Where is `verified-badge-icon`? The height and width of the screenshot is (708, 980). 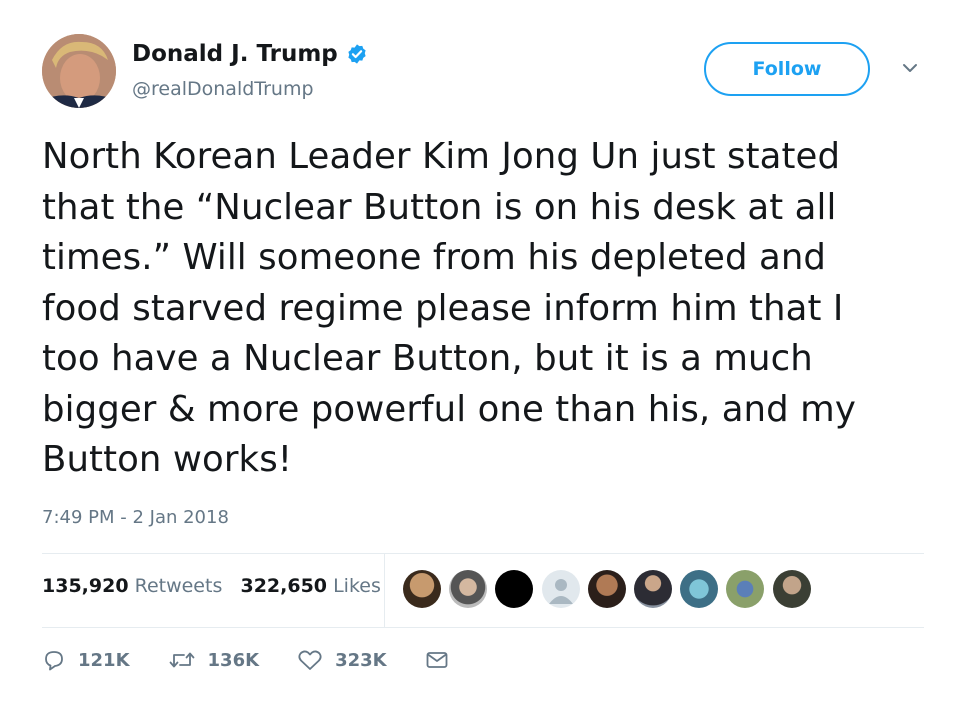 verified-badge-icon is located at coordinates (357, 54).